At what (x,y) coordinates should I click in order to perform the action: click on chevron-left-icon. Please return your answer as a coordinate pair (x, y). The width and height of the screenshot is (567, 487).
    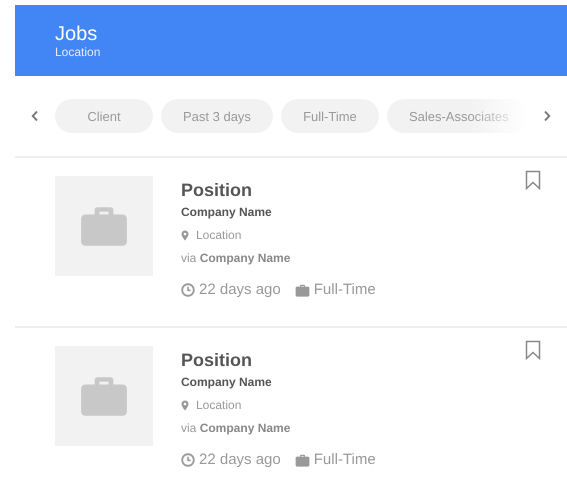
    Looking at the image, I should click on (35, 116).